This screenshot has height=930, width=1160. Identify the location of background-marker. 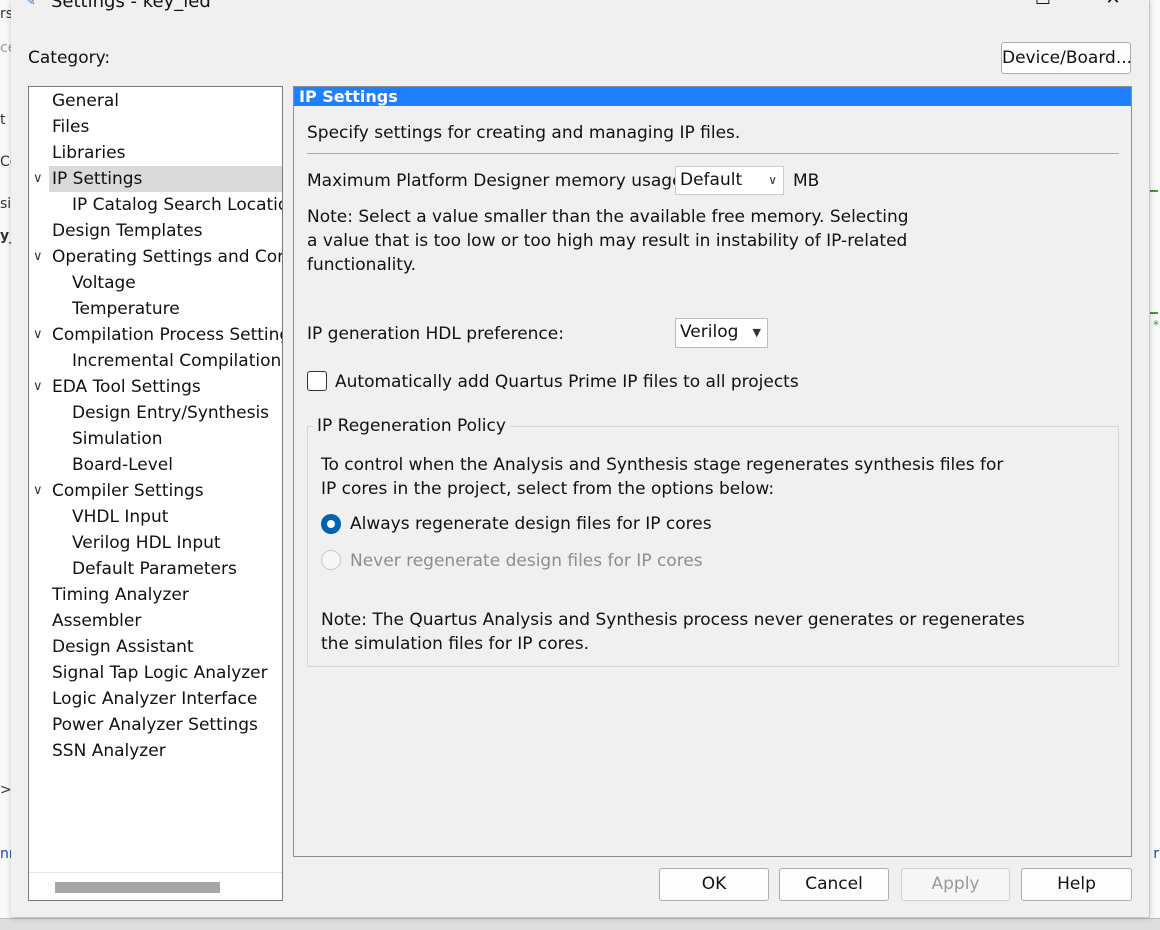
(1154, 313).